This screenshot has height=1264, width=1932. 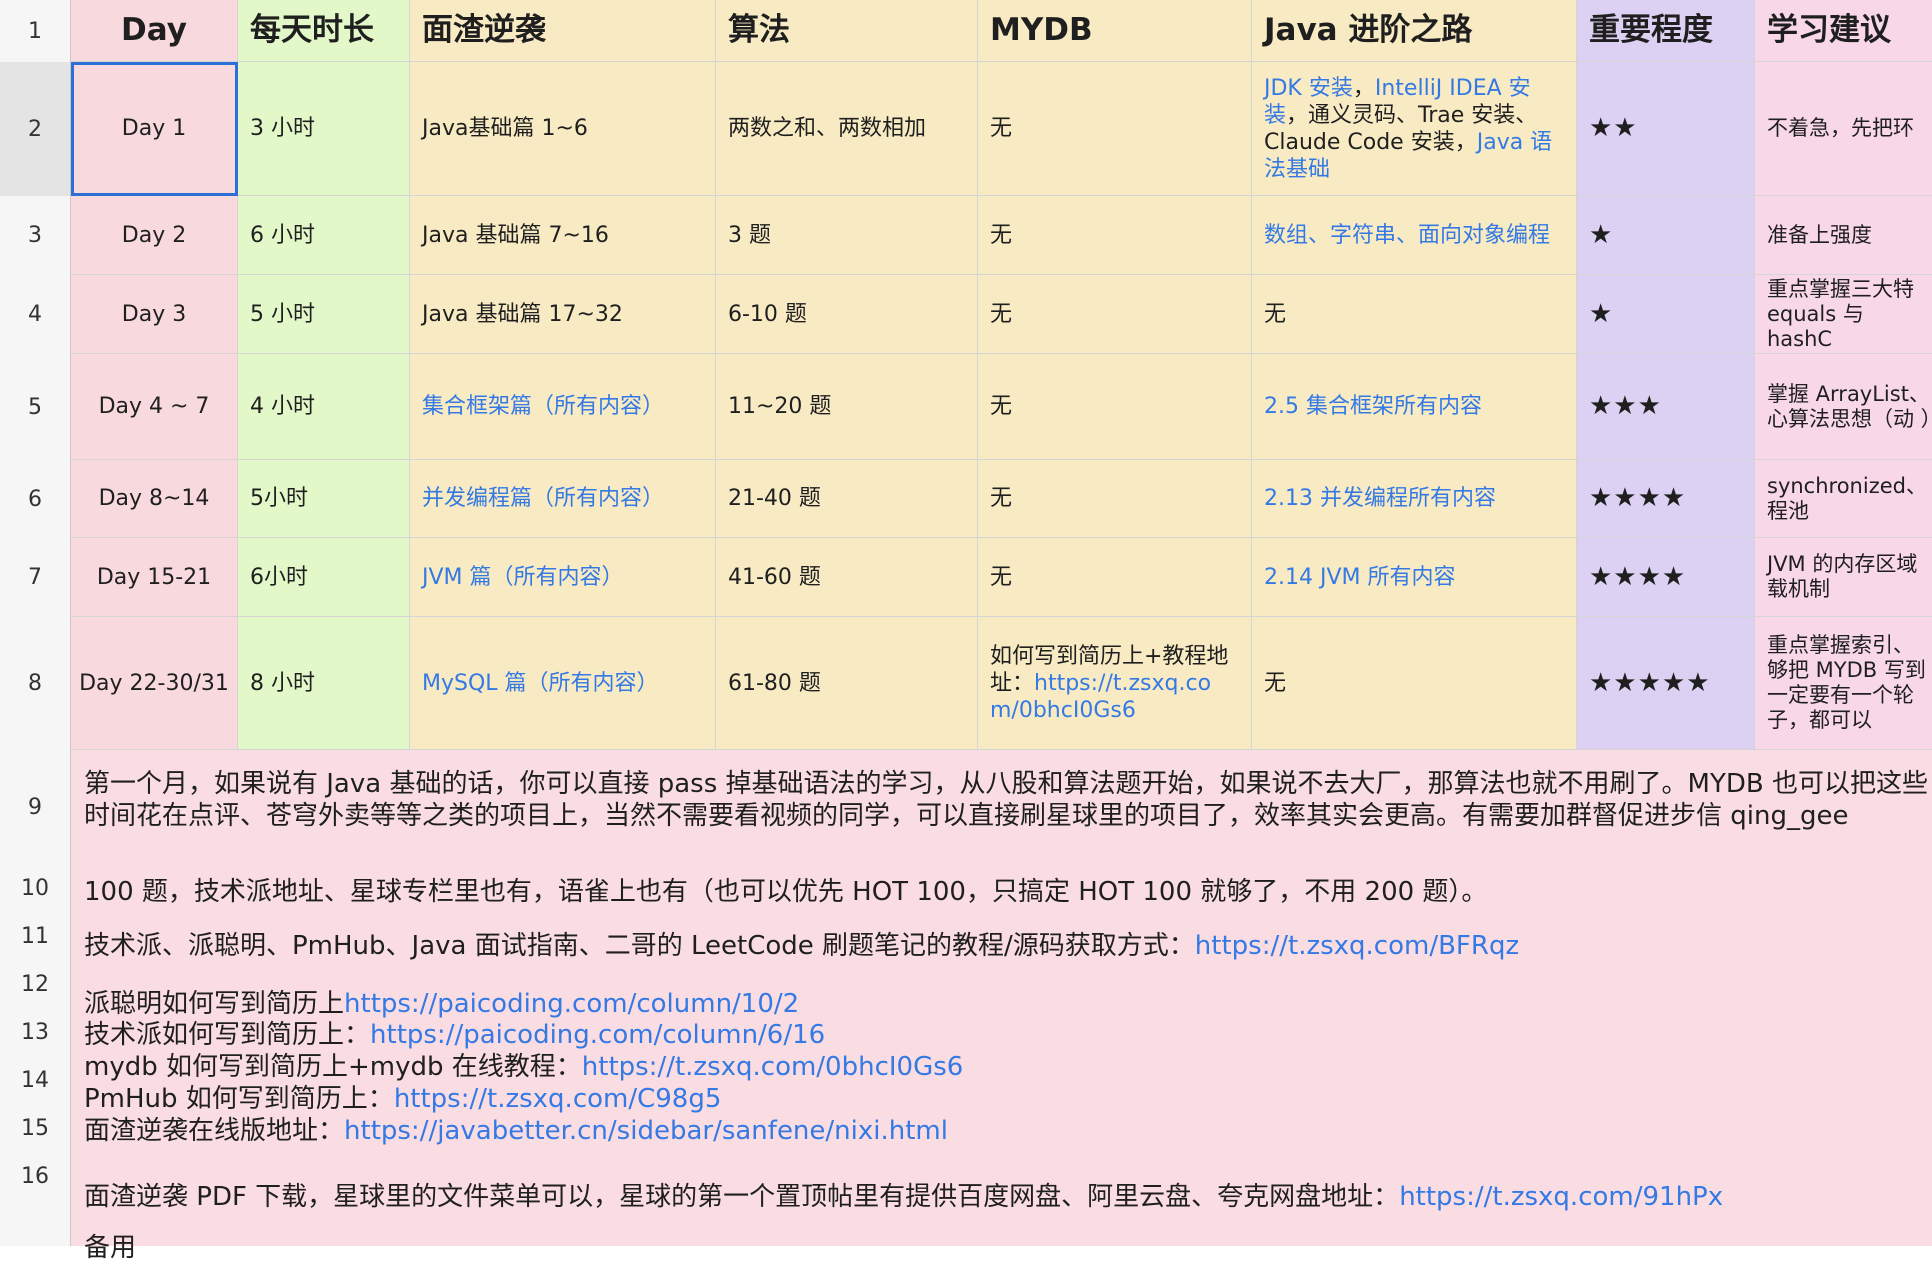 I want to click on mianzha-link: 集合框架篇（所有内容）, so click(x=543, y=406).